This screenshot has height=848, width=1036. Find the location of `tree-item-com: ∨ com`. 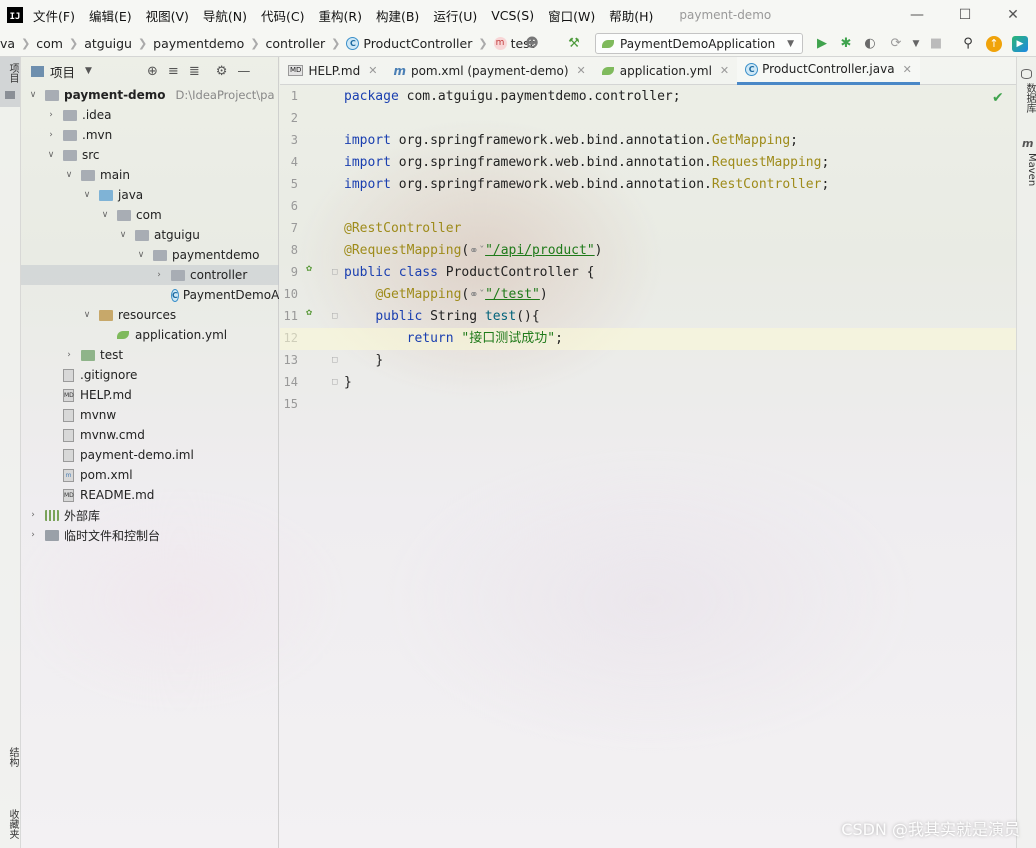

tree-item-com: ∨ com is located at coordinates (150, 215).